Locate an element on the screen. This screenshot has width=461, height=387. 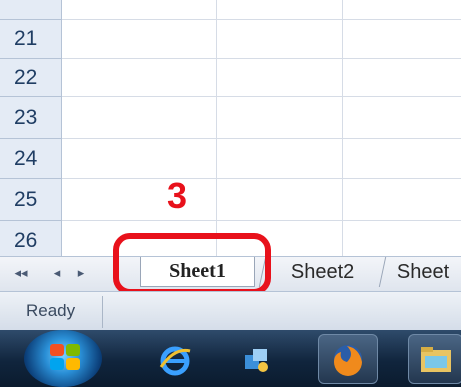
network-icon is located at coordinates (256, 360).